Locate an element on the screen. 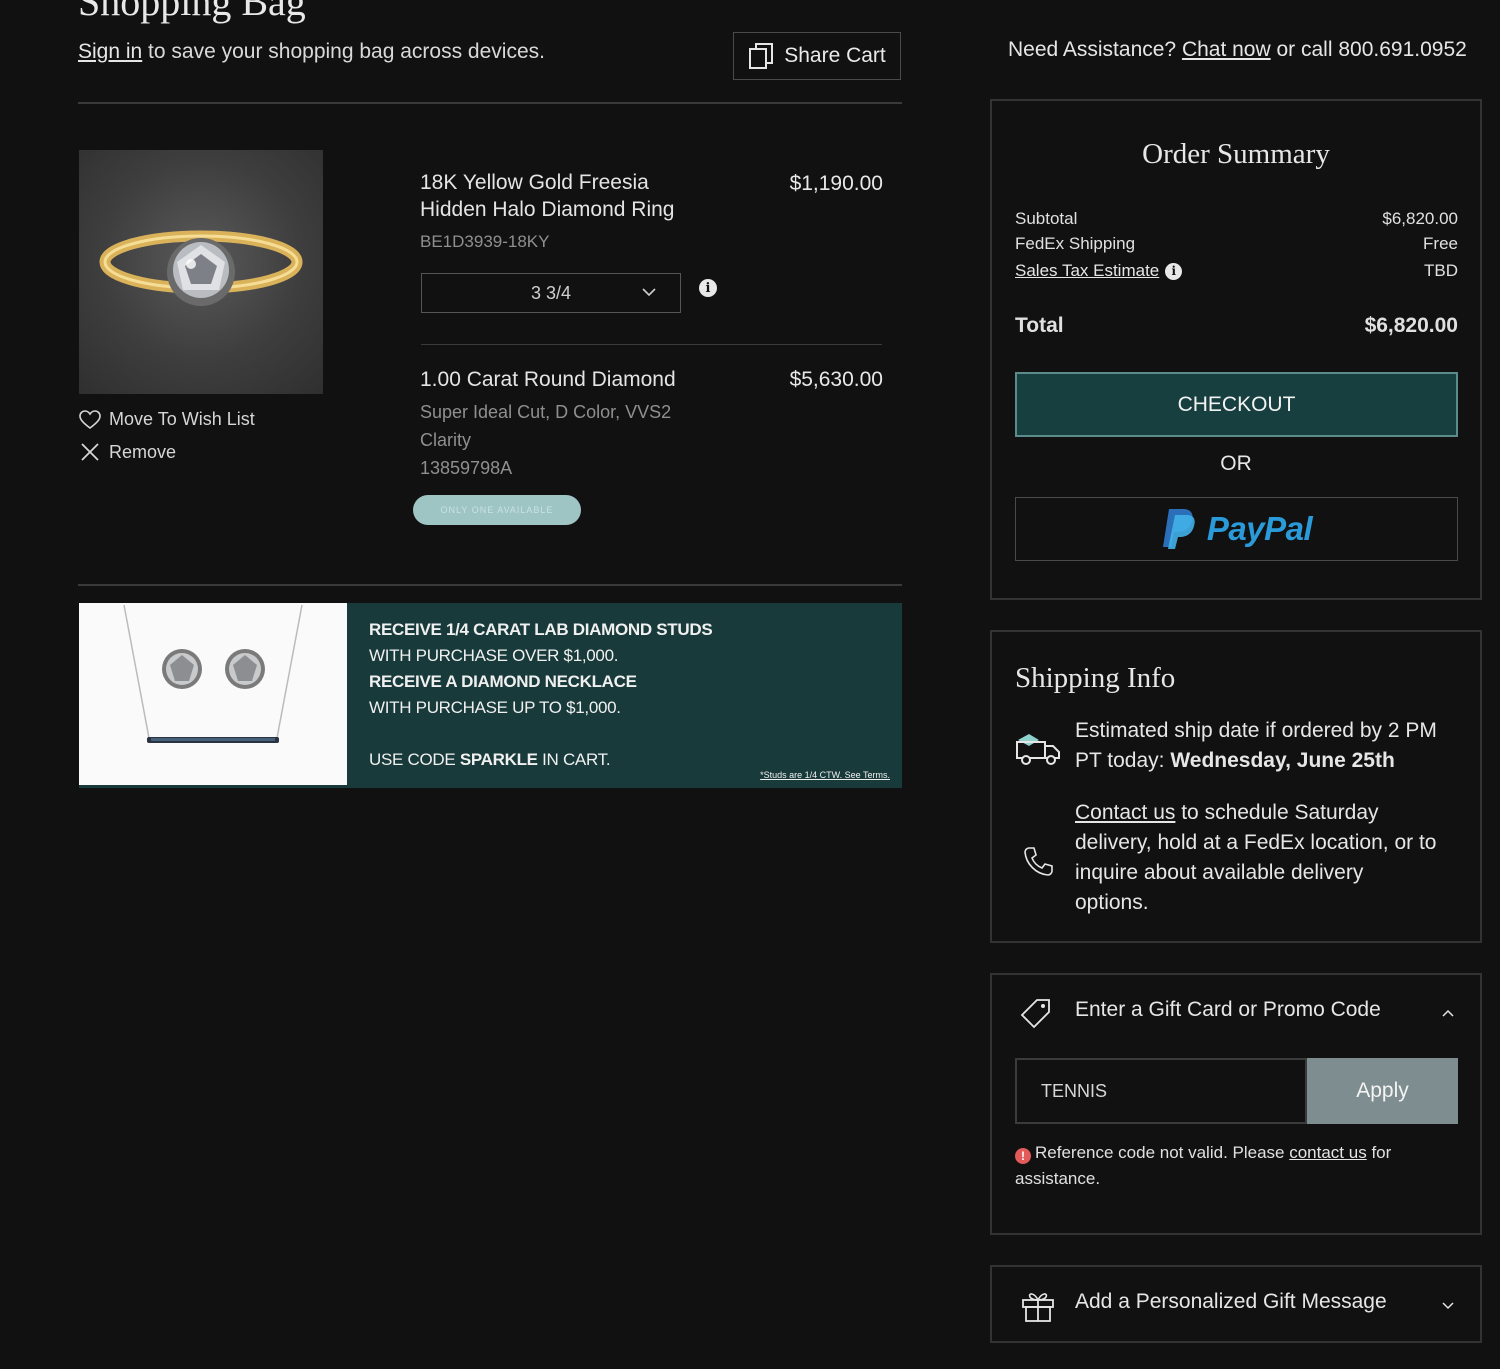 The height and width of the screenshot is (1369, 1500). promo-line-2: WITH PURCHASE OVER $1,000. is located at coordinates (494, 655).